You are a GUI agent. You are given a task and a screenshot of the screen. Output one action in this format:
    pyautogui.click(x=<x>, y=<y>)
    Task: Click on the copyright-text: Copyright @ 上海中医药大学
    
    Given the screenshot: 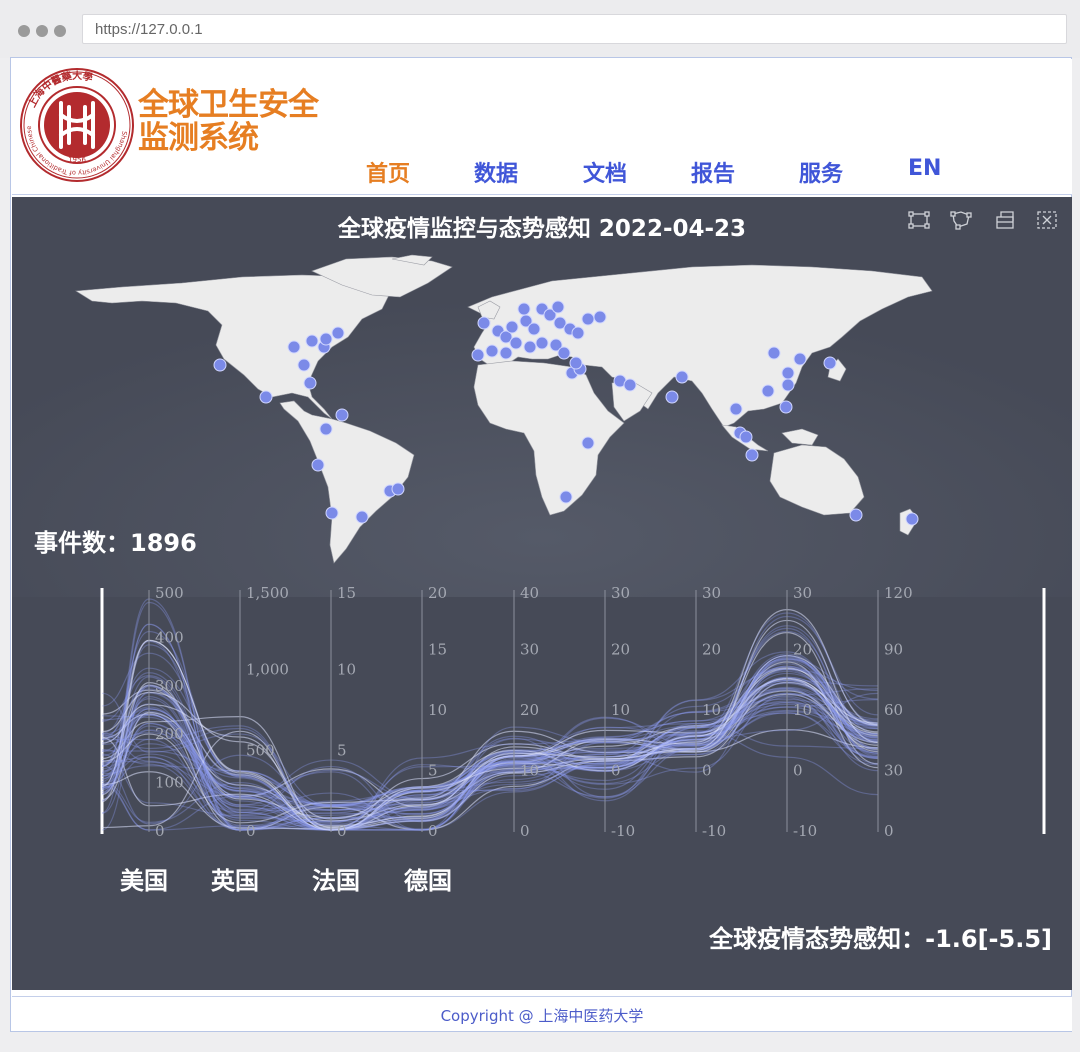 What is the action you would take?
    pyautogui.click(x=542, y=1016)
    